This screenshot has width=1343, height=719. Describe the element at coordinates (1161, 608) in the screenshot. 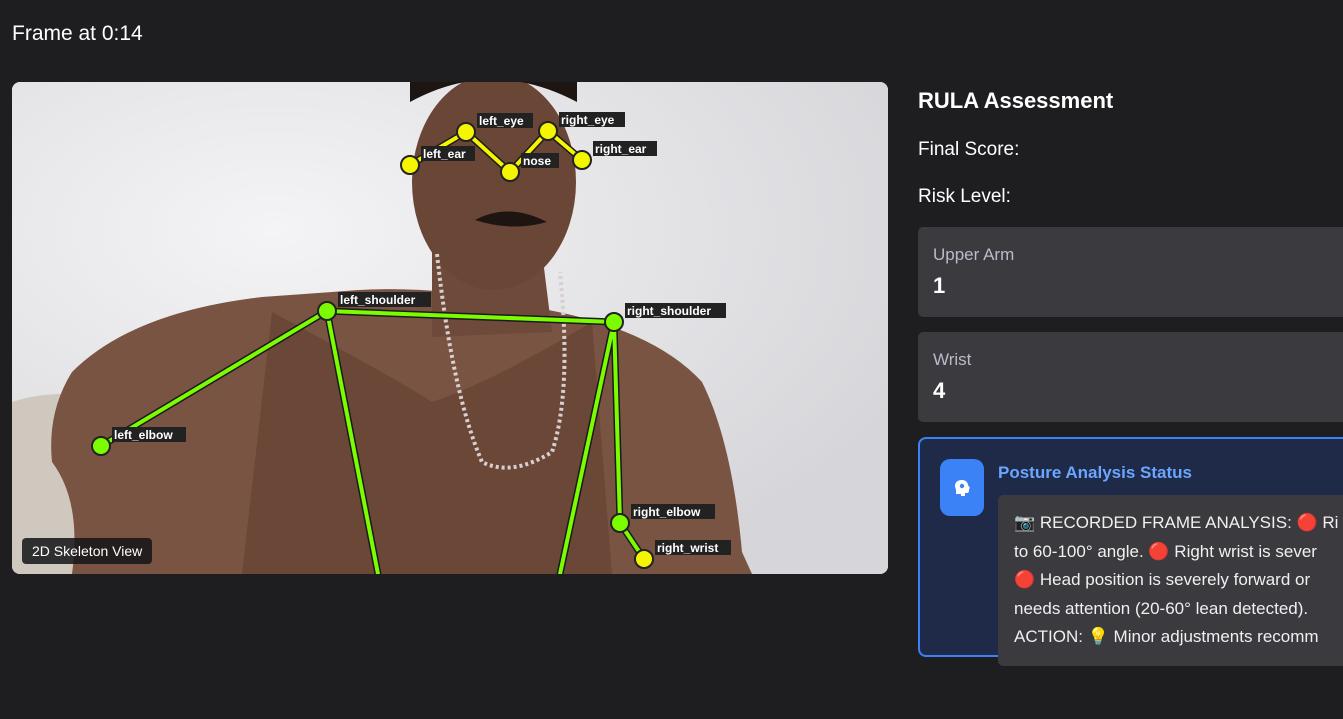

I see `status-line: needs attention (20-60° lean detected).` at that location.